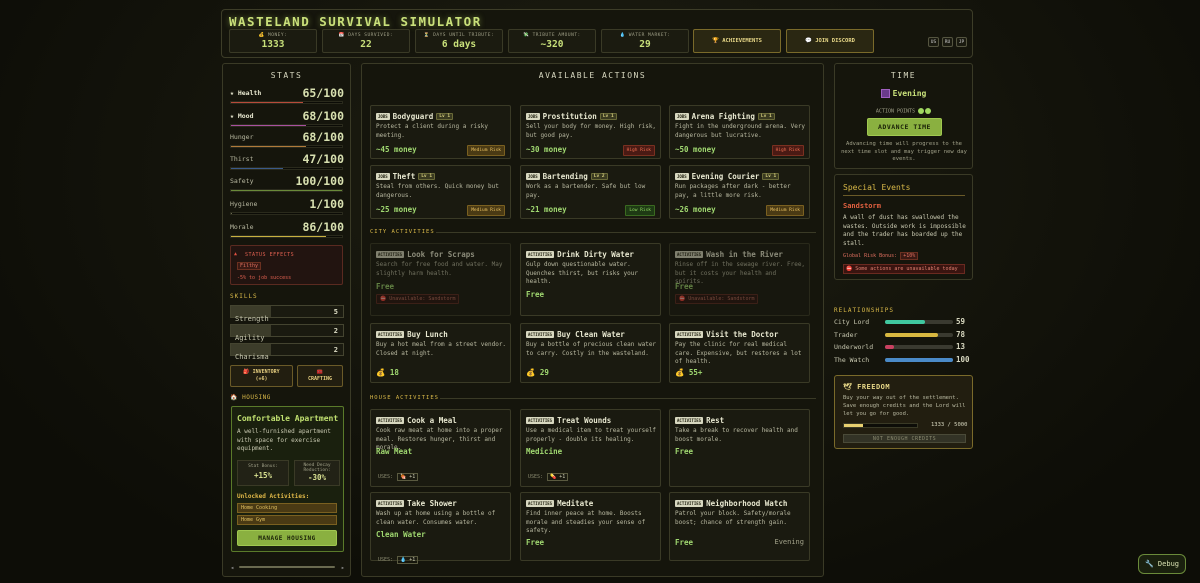 The height and width of the screenshot is (583, 1200). I want to click on crafting-button: 🧰 CRAFTING, so click(320, 376).